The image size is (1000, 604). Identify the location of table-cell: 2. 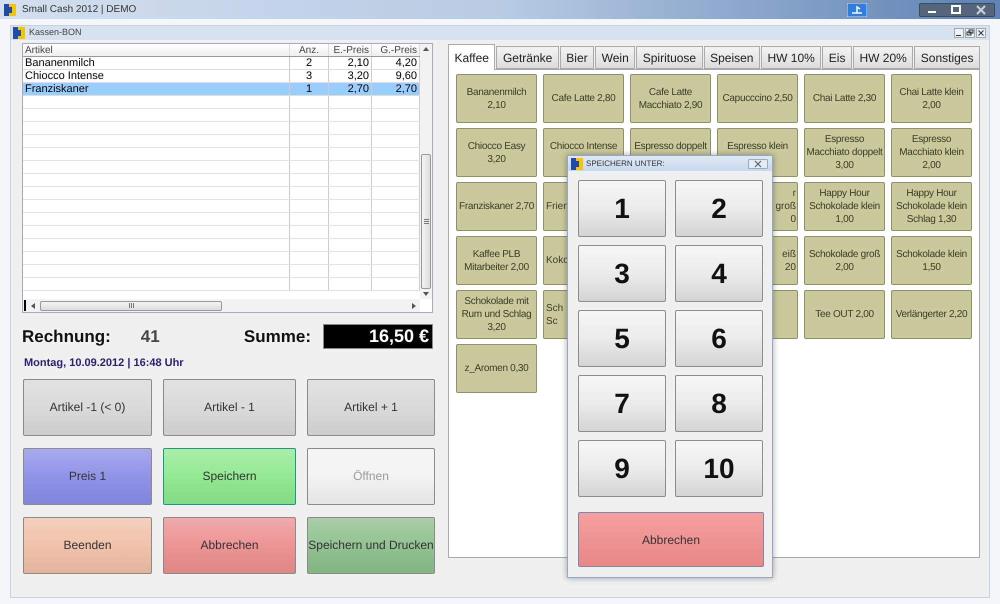
(309, 63).